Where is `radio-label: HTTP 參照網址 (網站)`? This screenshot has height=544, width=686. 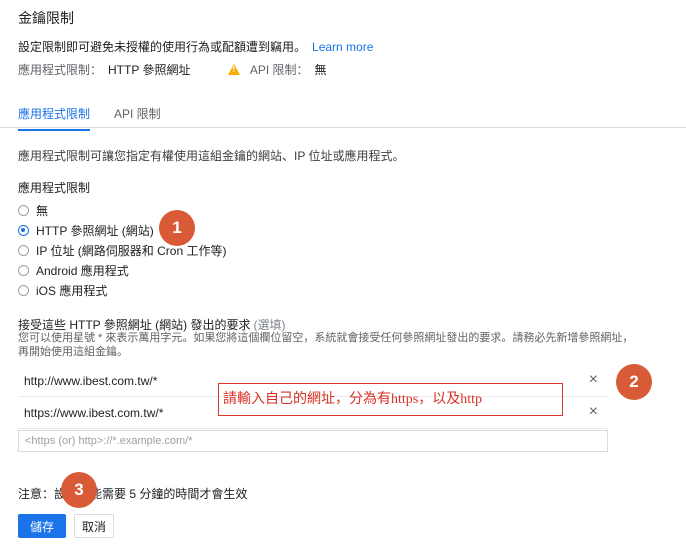
radio-label: HTTP 參照網址 (網站) is located at coordinates (95, 230).